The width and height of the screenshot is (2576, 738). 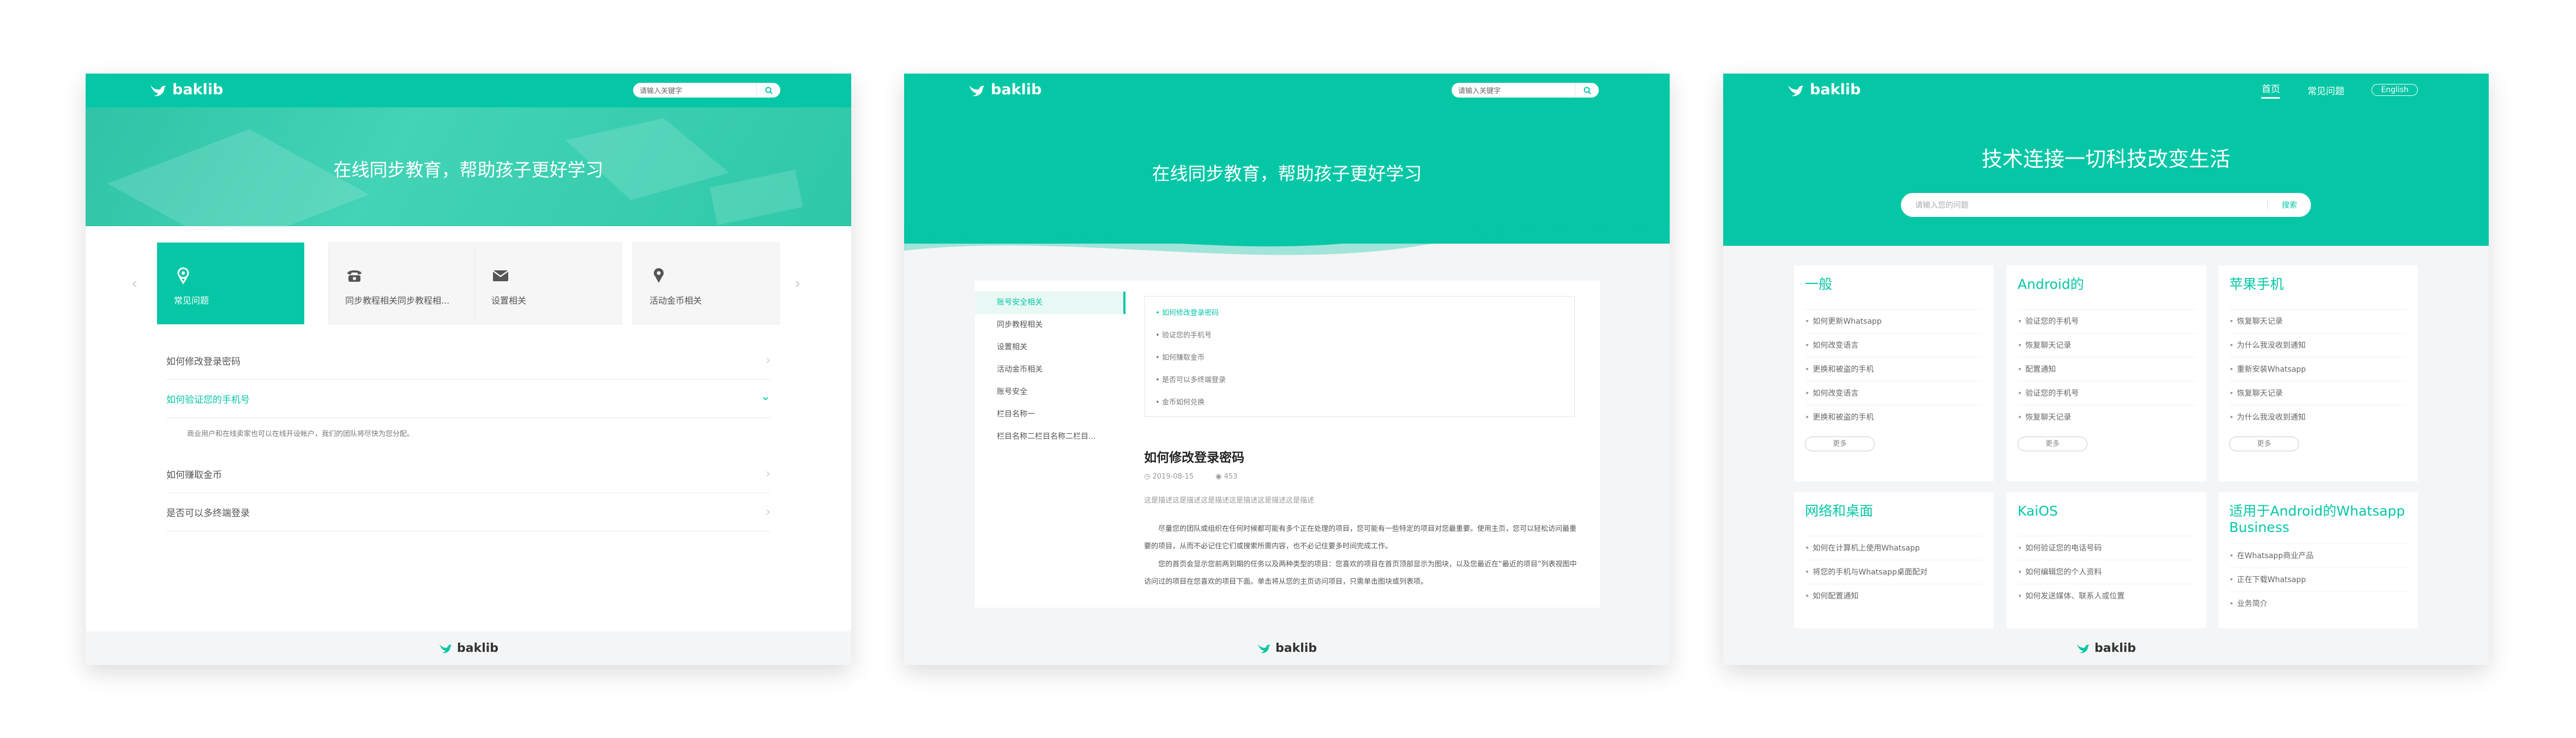 What do you see at coordinates (2106, 596) in the screenshot?
I see `category-item: 如何发送媒体、联系人或位置` at bounding box center [2106, 596].